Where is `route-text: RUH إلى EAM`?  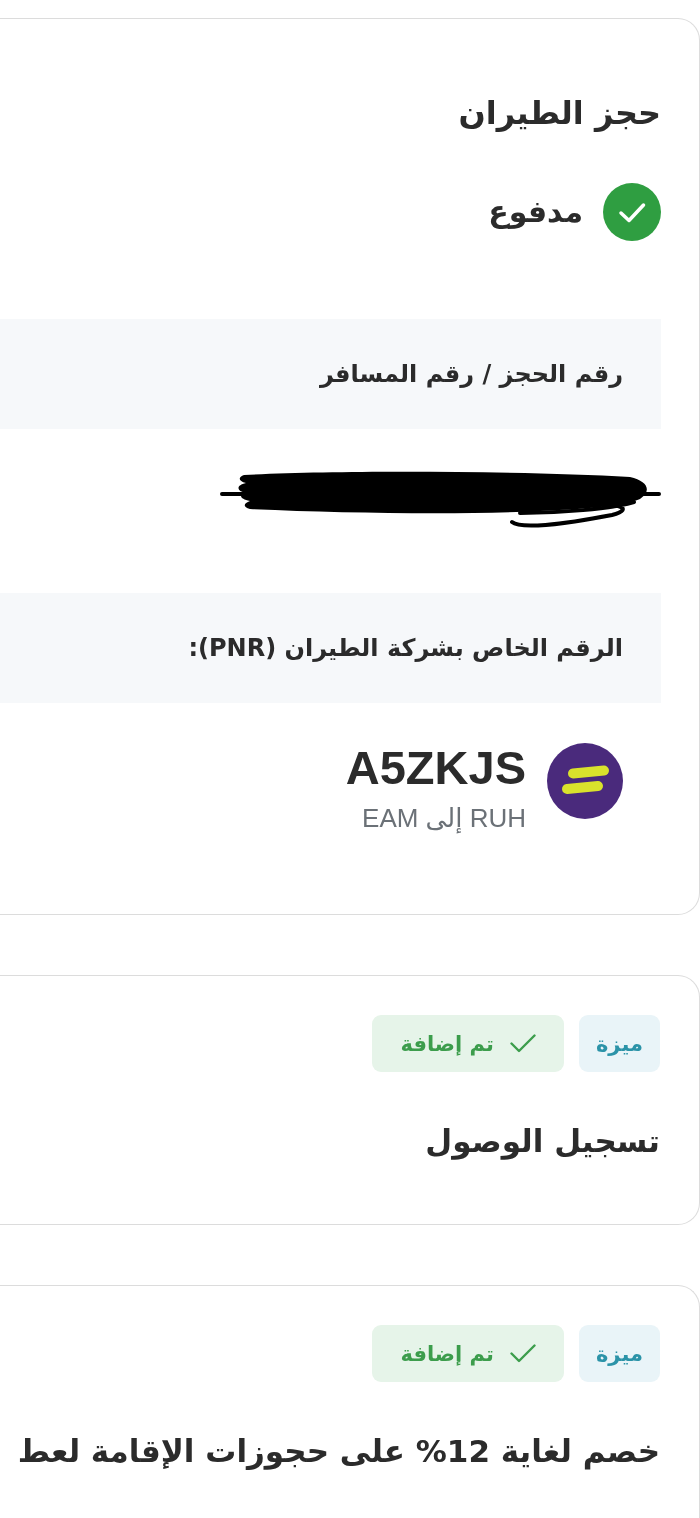 route-text: RUH إلى EAM is located at coordinates (444, 818).